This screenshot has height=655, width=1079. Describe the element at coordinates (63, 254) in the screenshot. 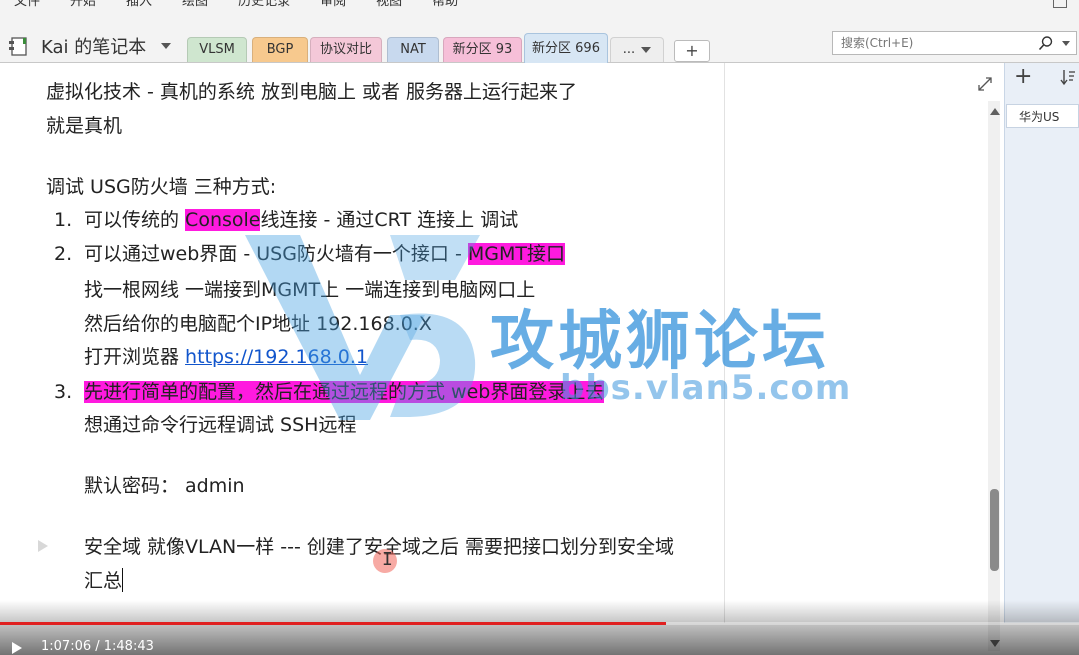

I see `list-number: 2.` at that location.